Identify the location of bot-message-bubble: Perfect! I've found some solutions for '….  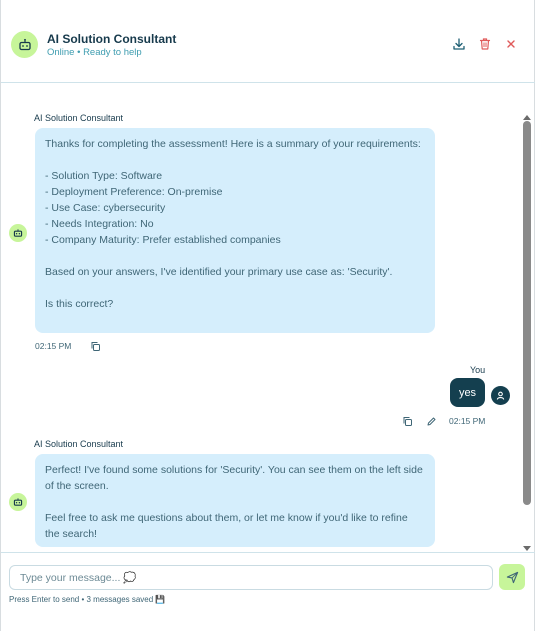
(235, 500).